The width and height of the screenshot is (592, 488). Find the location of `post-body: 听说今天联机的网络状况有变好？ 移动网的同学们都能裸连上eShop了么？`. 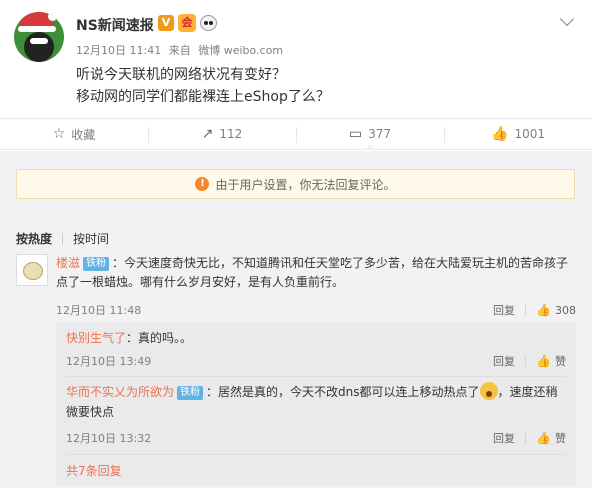

post-body: 听说今天联机的网络状况有变好？ 移动网的同学们都能裸连上eShop了么？ is located at coordinates (203, 86).